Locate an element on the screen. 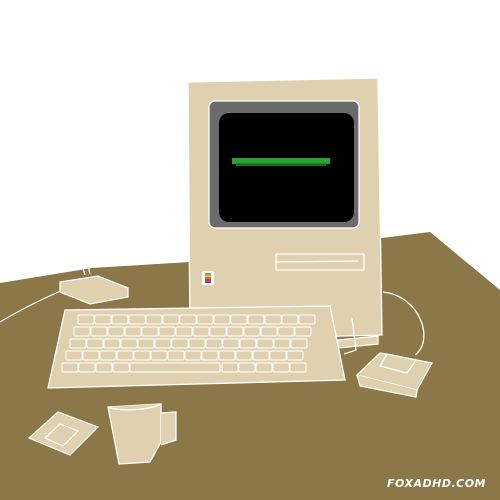  screen-text-glow is located at coordinates (281, 162).